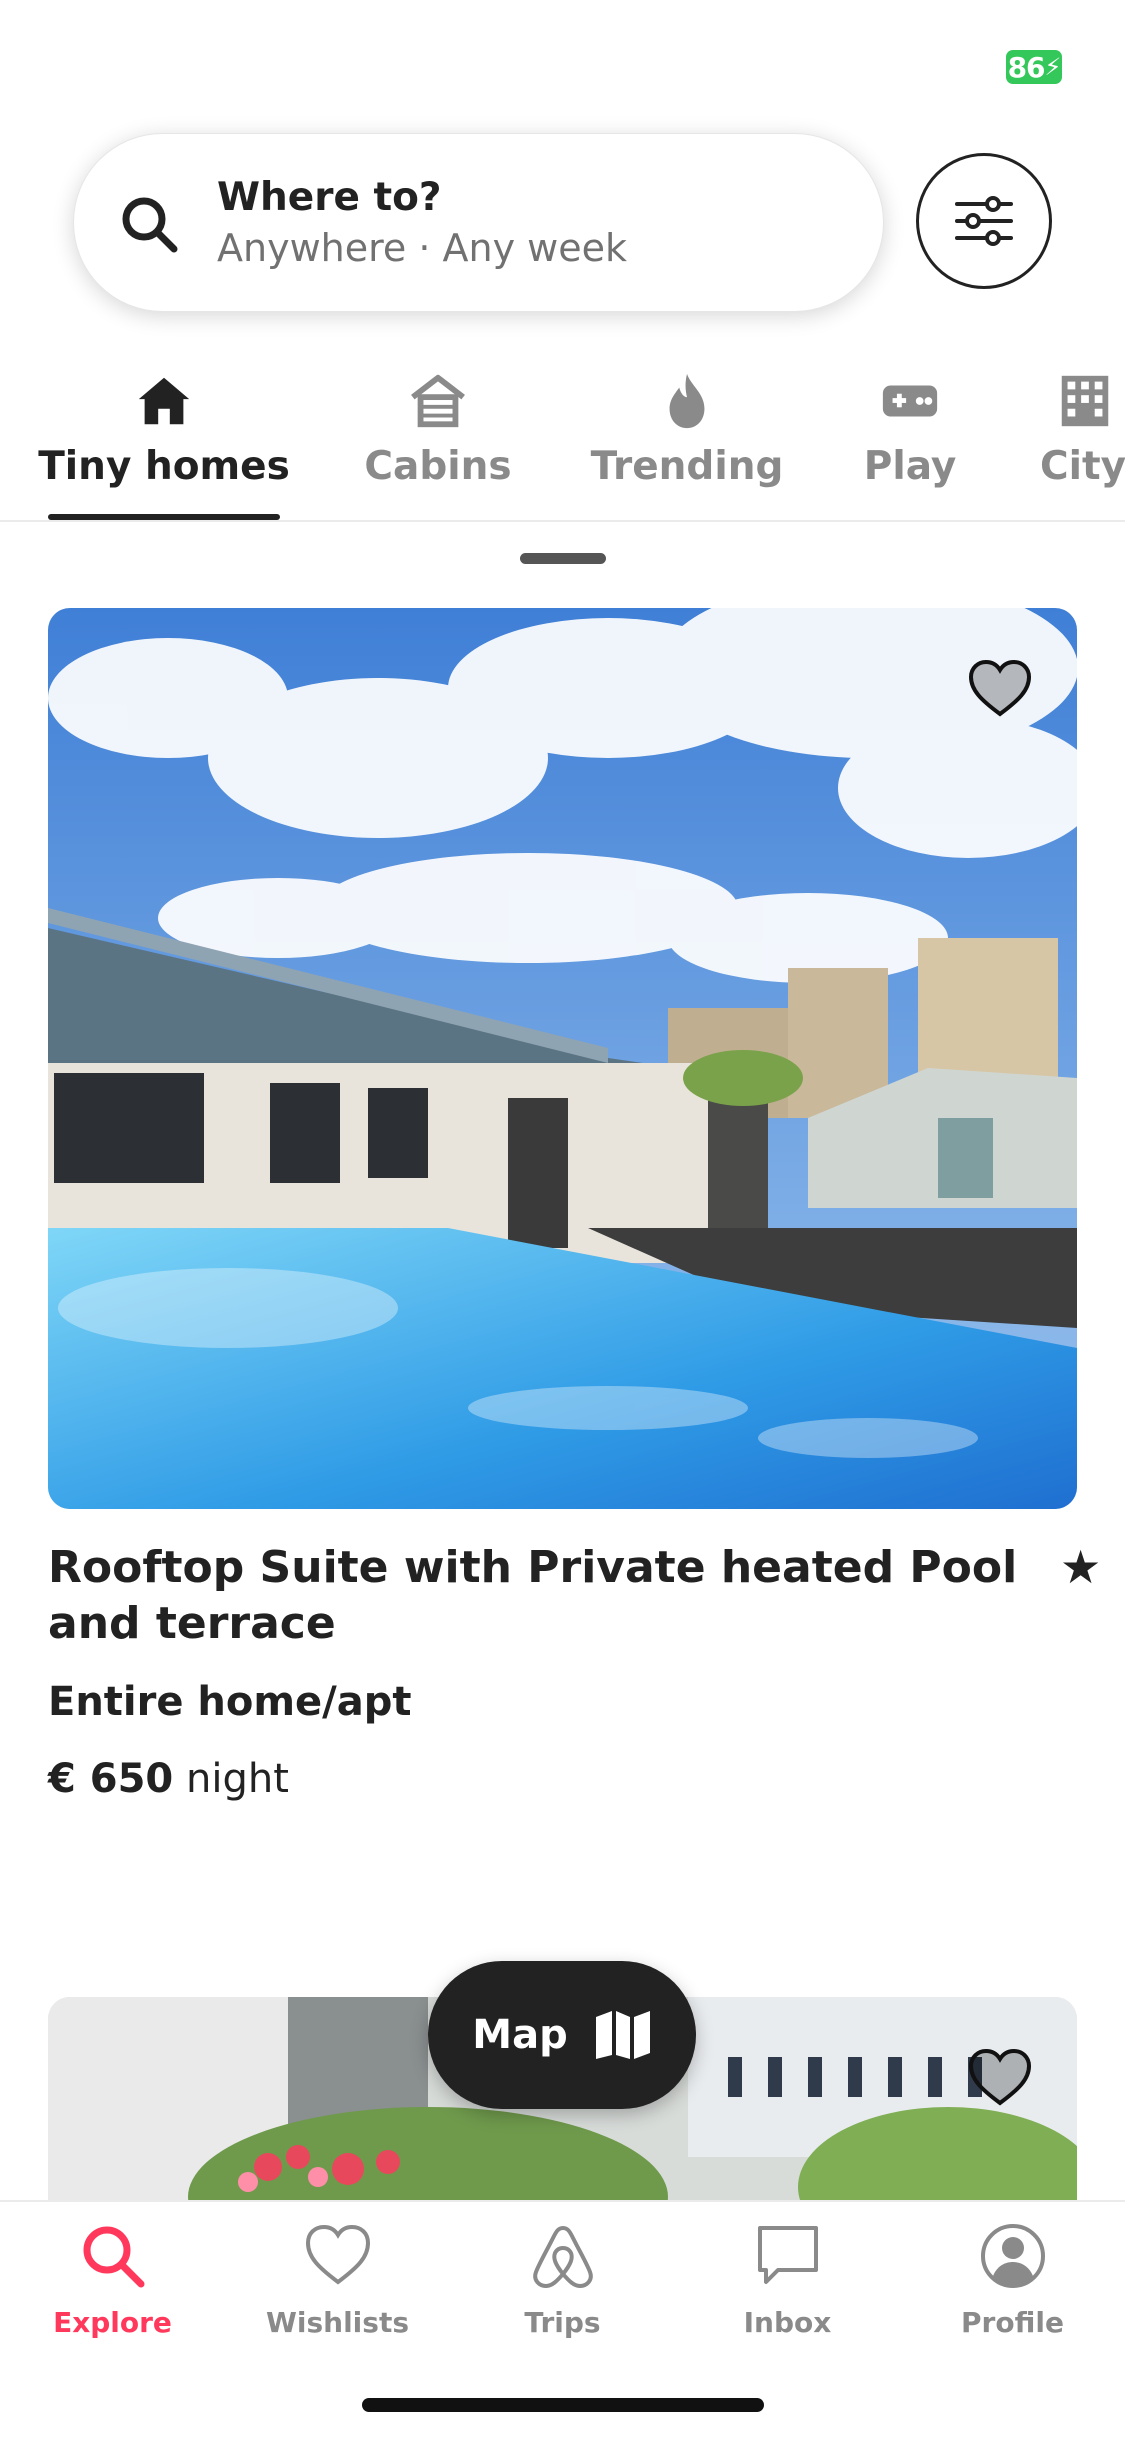 This screenshot has width=1125, height=2438. Describe the element at coordinates (438, 466) in the screenshot. I see `category-label: Cabins` at that location.